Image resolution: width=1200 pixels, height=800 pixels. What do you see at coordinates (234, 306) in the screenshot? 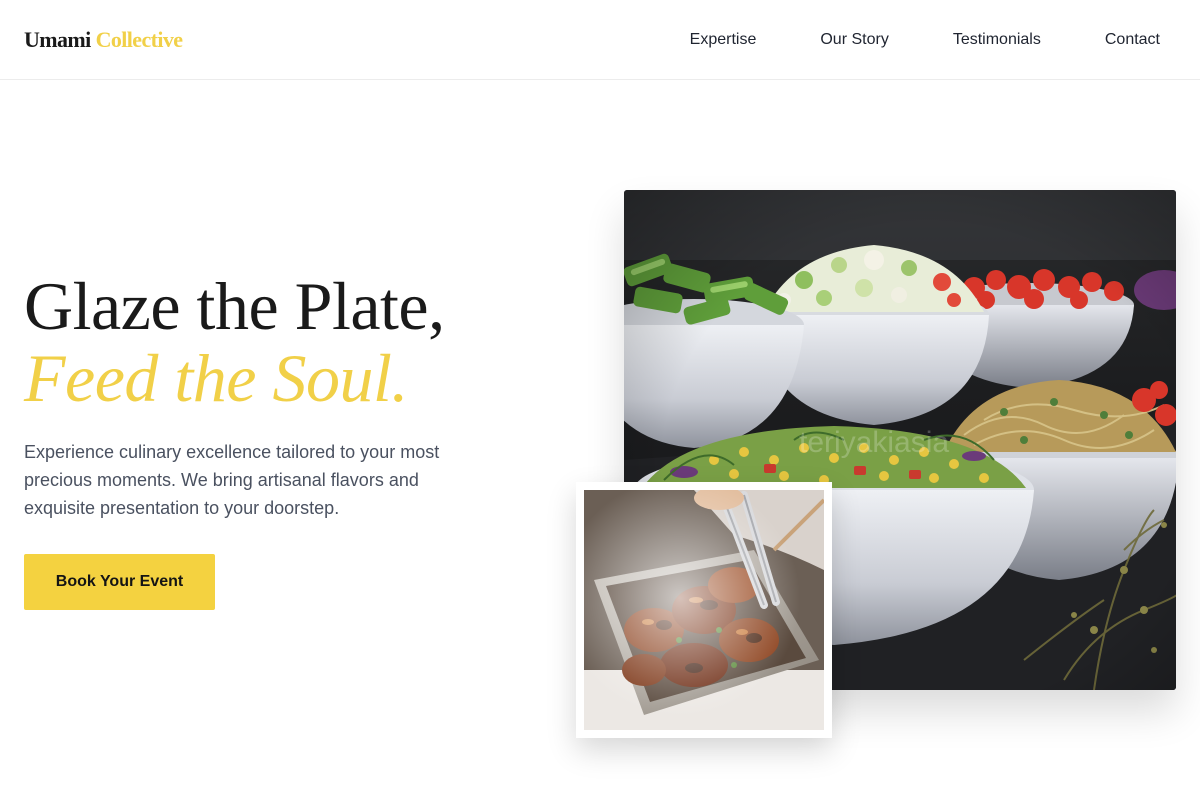
I see `hero-title-line1: Glaze the Plate,` at bounding box center [234, 306].